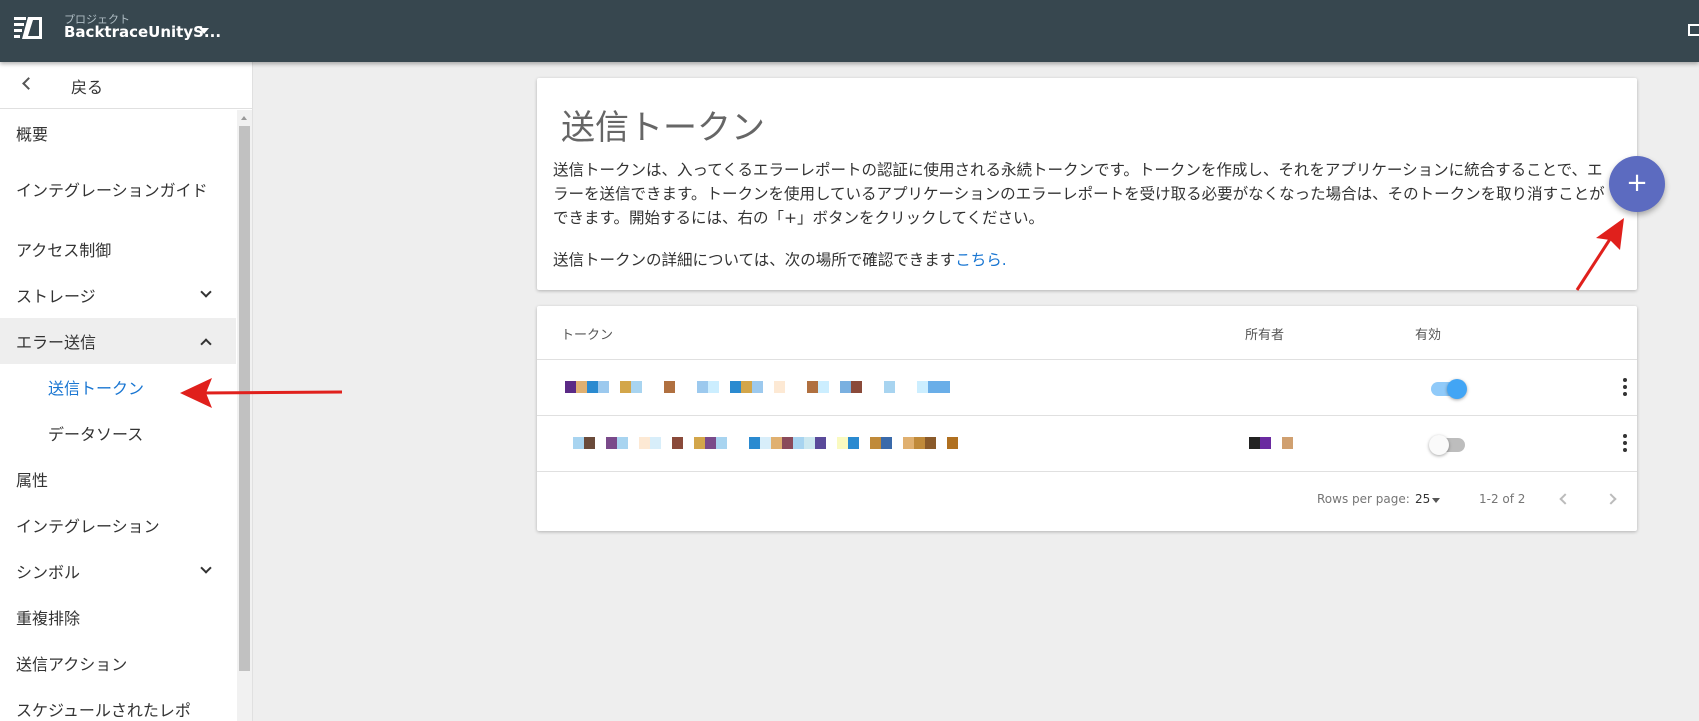 The image size is (1699, 721). I want to click on sidebar-item-access-control: アクセス制御, so click(118, 249).